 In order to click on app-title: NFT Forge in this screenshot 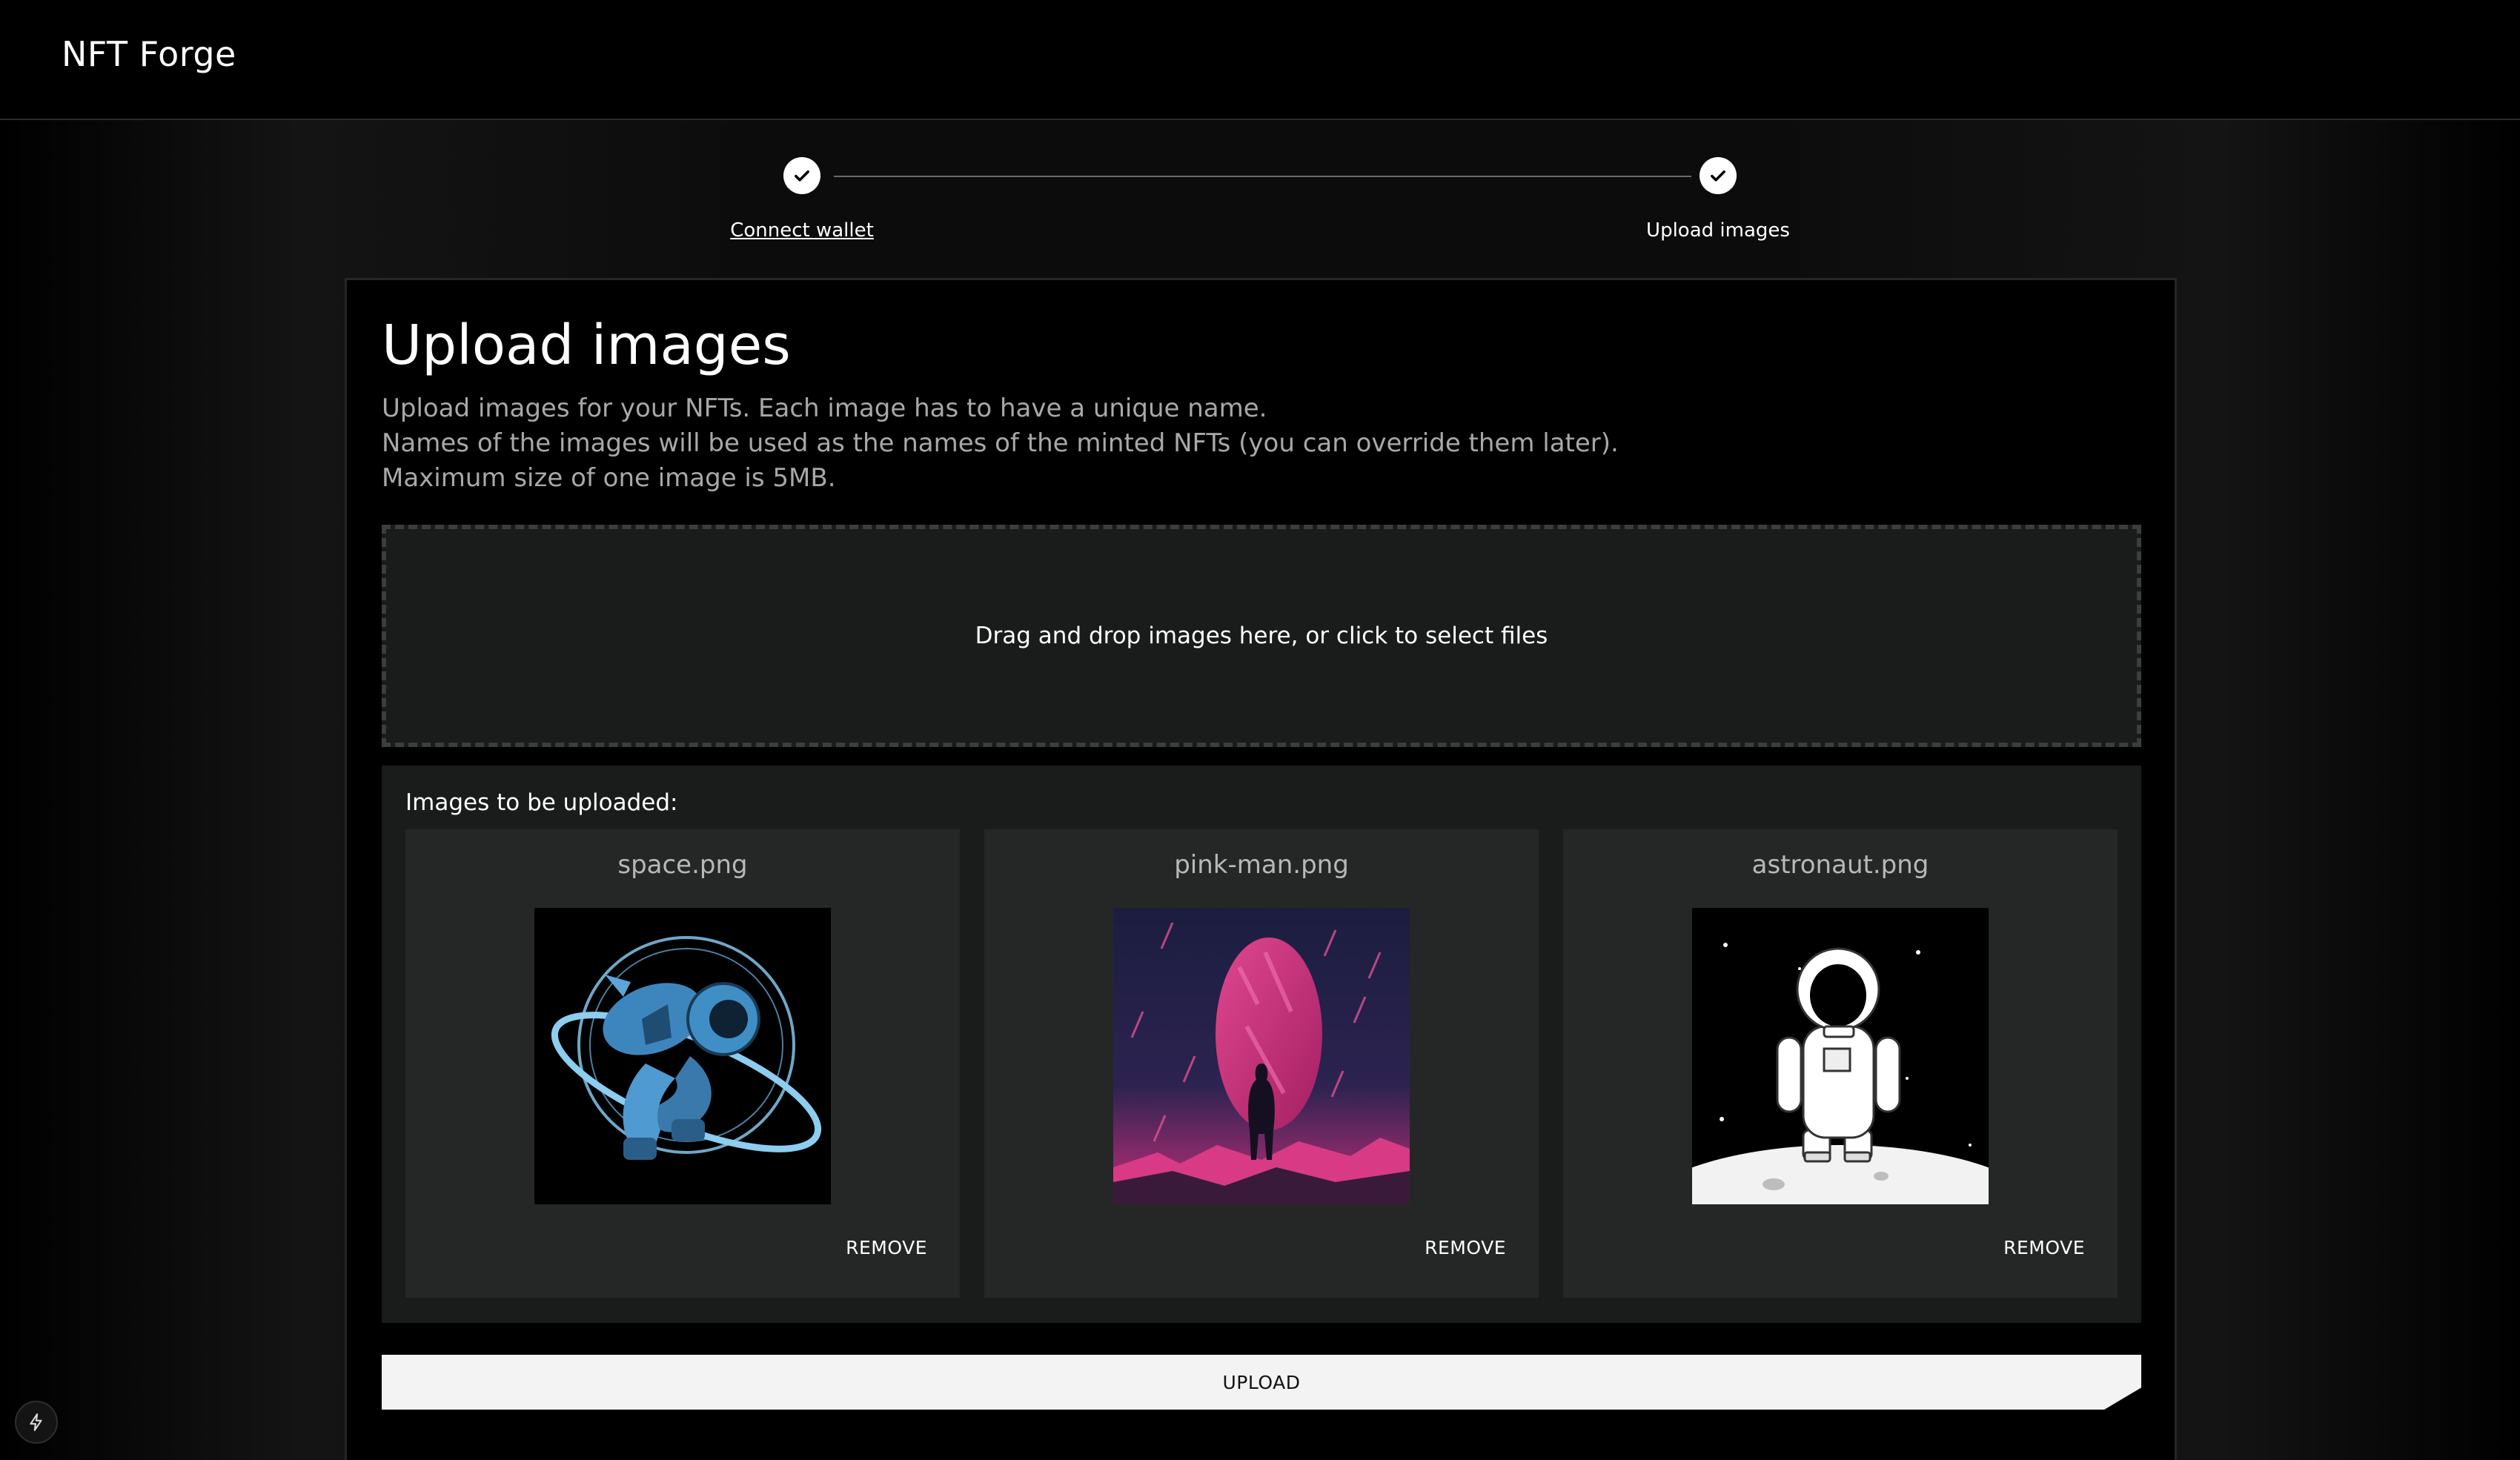, I will do `click(149, 54)`.